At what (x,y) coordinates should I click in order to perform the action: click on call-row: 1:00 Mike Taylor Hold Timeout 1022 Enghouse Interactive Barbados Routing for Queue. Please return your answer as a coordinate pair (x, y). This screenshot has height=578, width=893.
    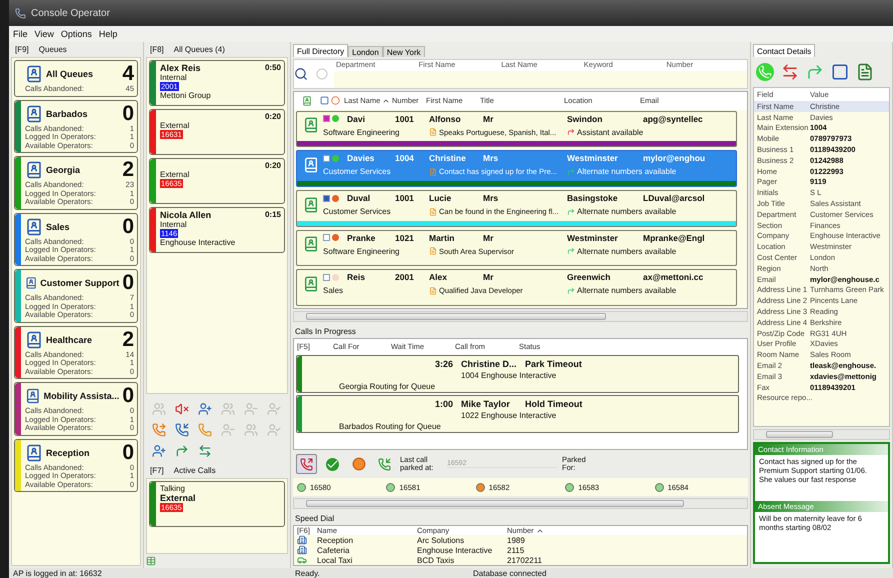
    Looking at the image, I should click on (517, 414).